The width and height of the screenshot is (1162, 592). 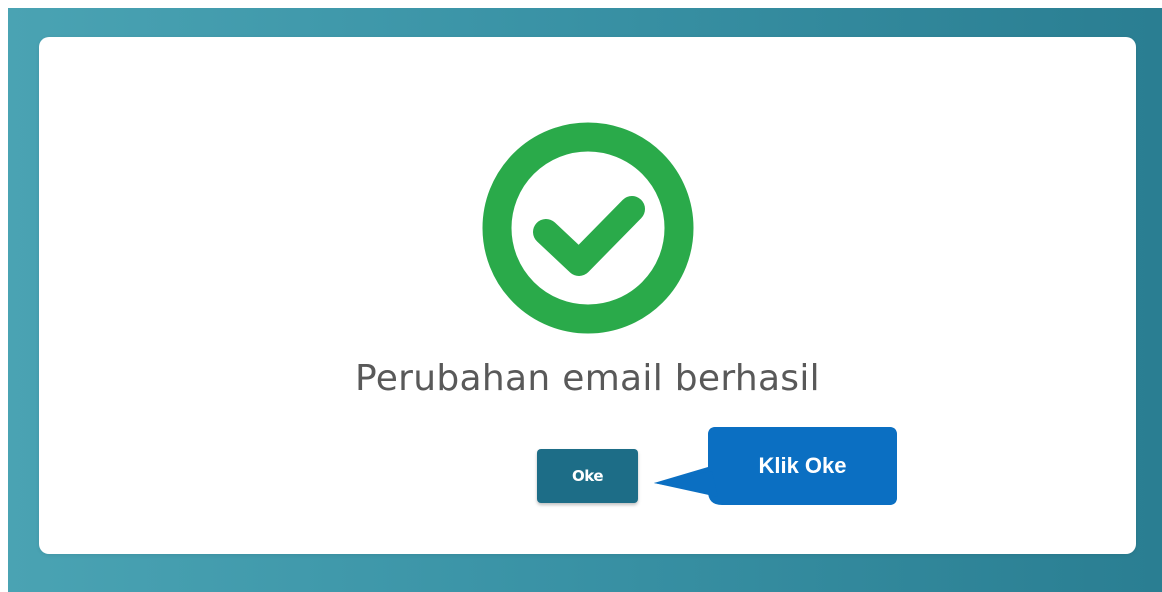 I want to click on oke-button: Oke, so click(x=587, y=476).